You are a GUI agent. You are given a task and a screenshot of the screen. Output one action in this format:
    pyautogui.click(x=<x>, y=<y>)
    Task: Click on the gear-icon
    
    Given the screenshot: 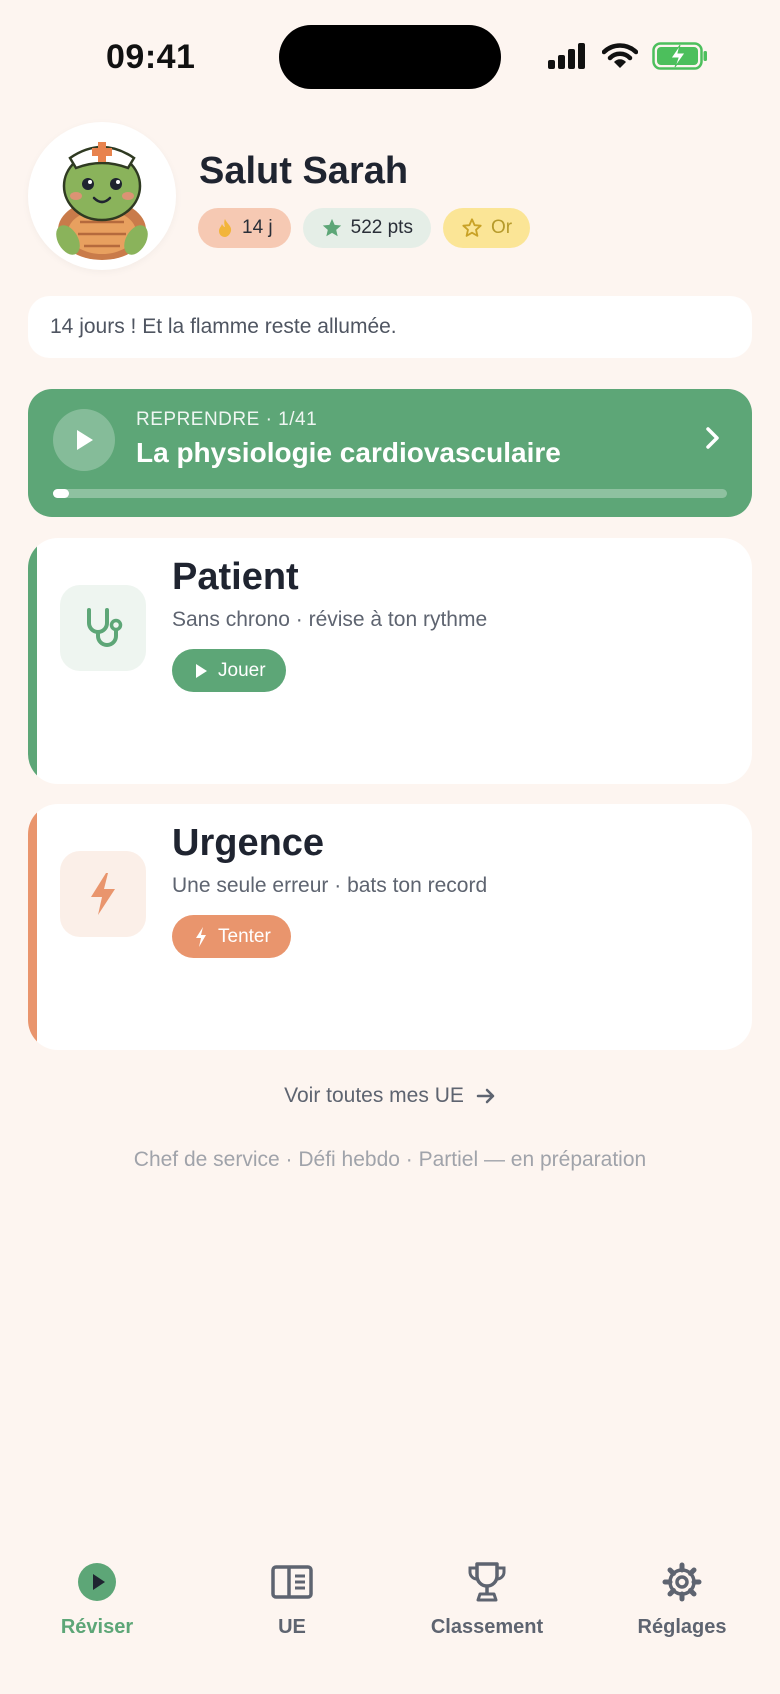 What is the action you would take?
    pyautogui.click(x=682, y=1582)
    